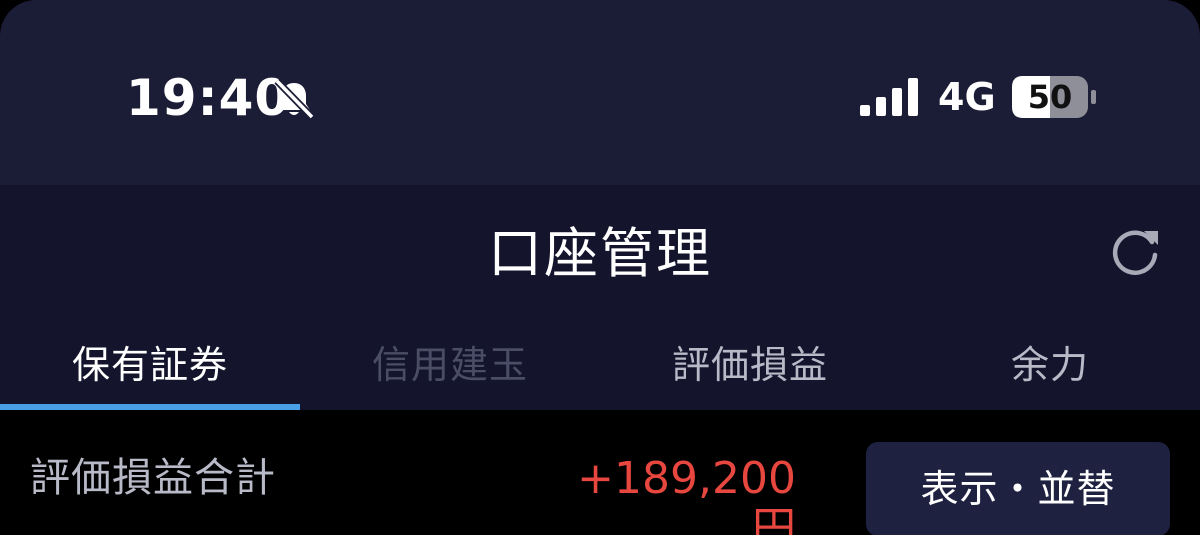  I want to click on tab-valuation: 評価損益, so click(750, 367).